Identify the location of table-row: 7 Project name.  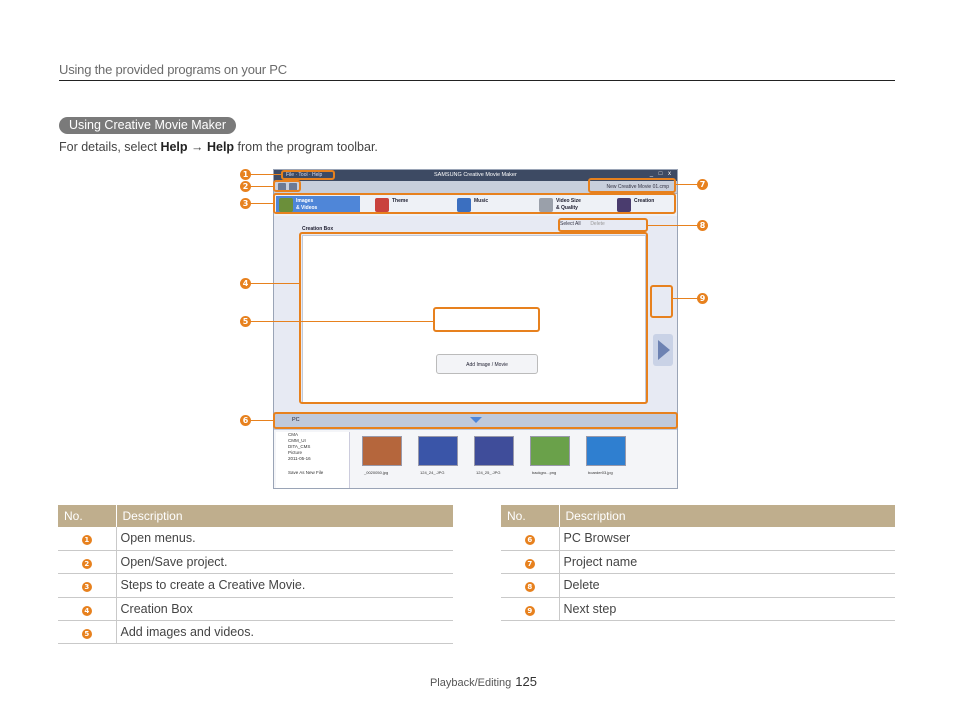
(698, 562).